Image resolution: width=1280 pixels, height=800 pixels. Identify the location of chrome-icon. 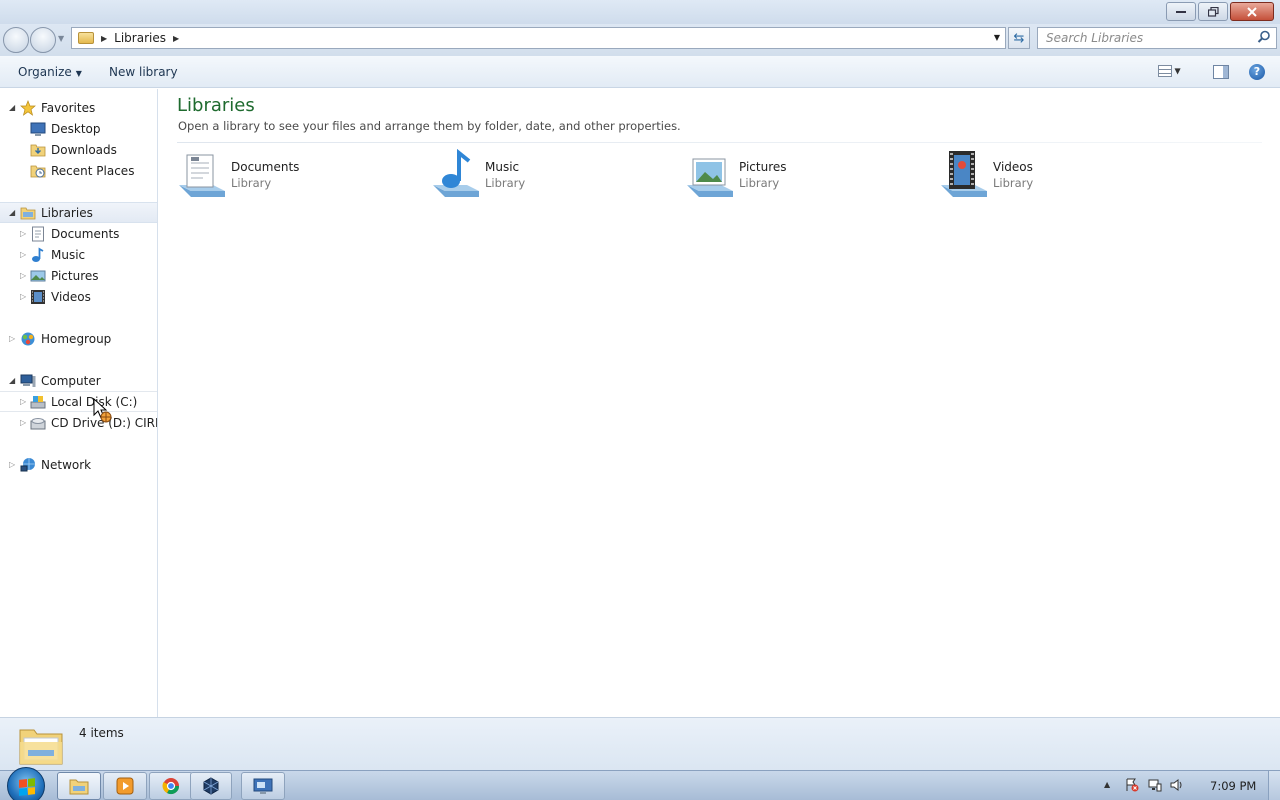
(171, 786).